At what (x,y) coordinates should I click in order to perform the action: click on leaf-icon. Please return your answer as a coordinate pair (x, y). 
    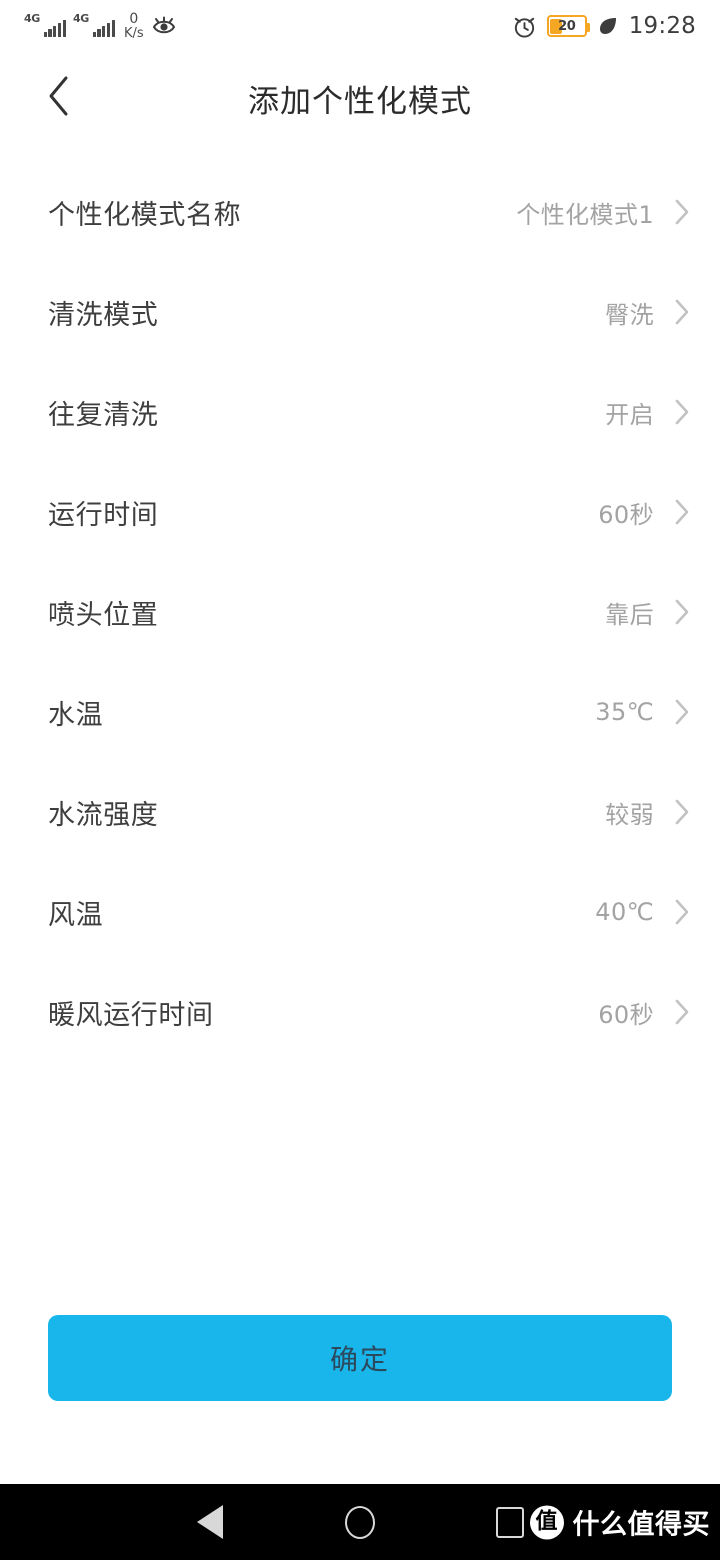
    Looking at the image, I should click on (608, 26).